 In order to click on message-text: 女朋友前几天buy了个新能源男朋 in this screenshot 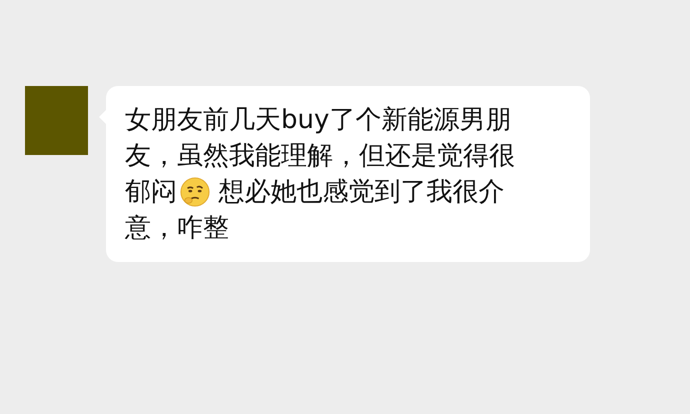, I will do `click(318, 120)`.